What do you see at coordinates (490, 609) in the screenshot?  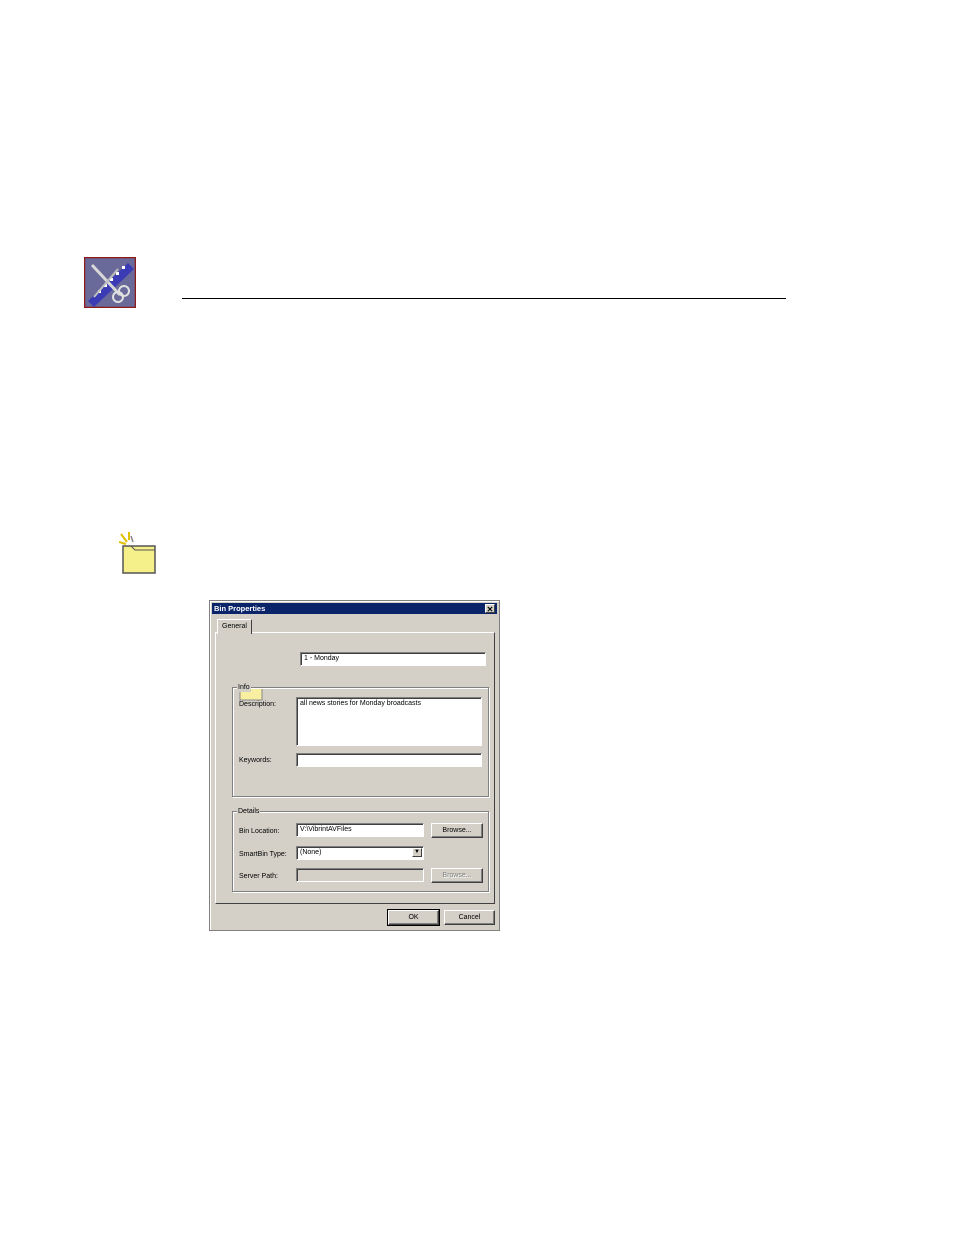 I see `close-icon: ✕` at bounding box center [490, 609].